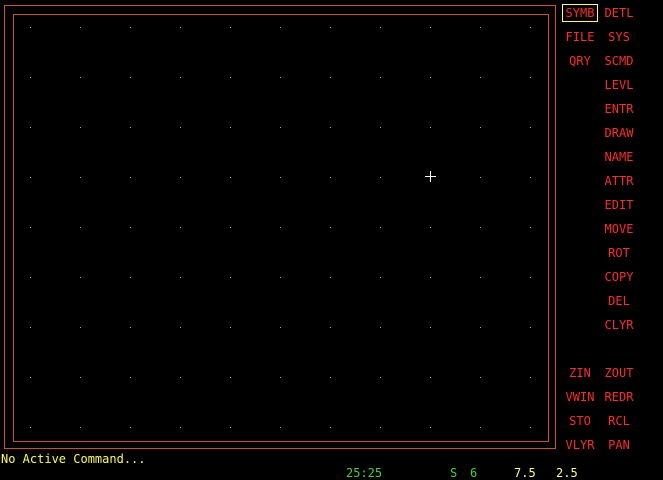  I want to click on menu-rcl: RCL, so click(619, 421).